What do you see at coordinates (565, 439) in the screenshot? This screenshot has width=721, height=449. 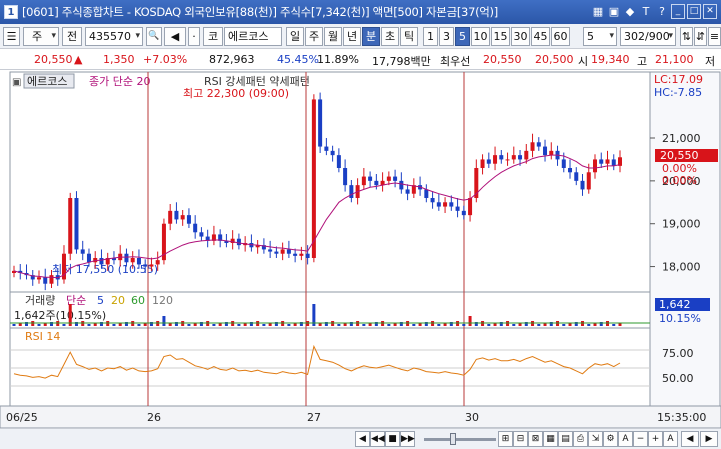 I see `layout-button: ▤` at bounding box center [565, 439].